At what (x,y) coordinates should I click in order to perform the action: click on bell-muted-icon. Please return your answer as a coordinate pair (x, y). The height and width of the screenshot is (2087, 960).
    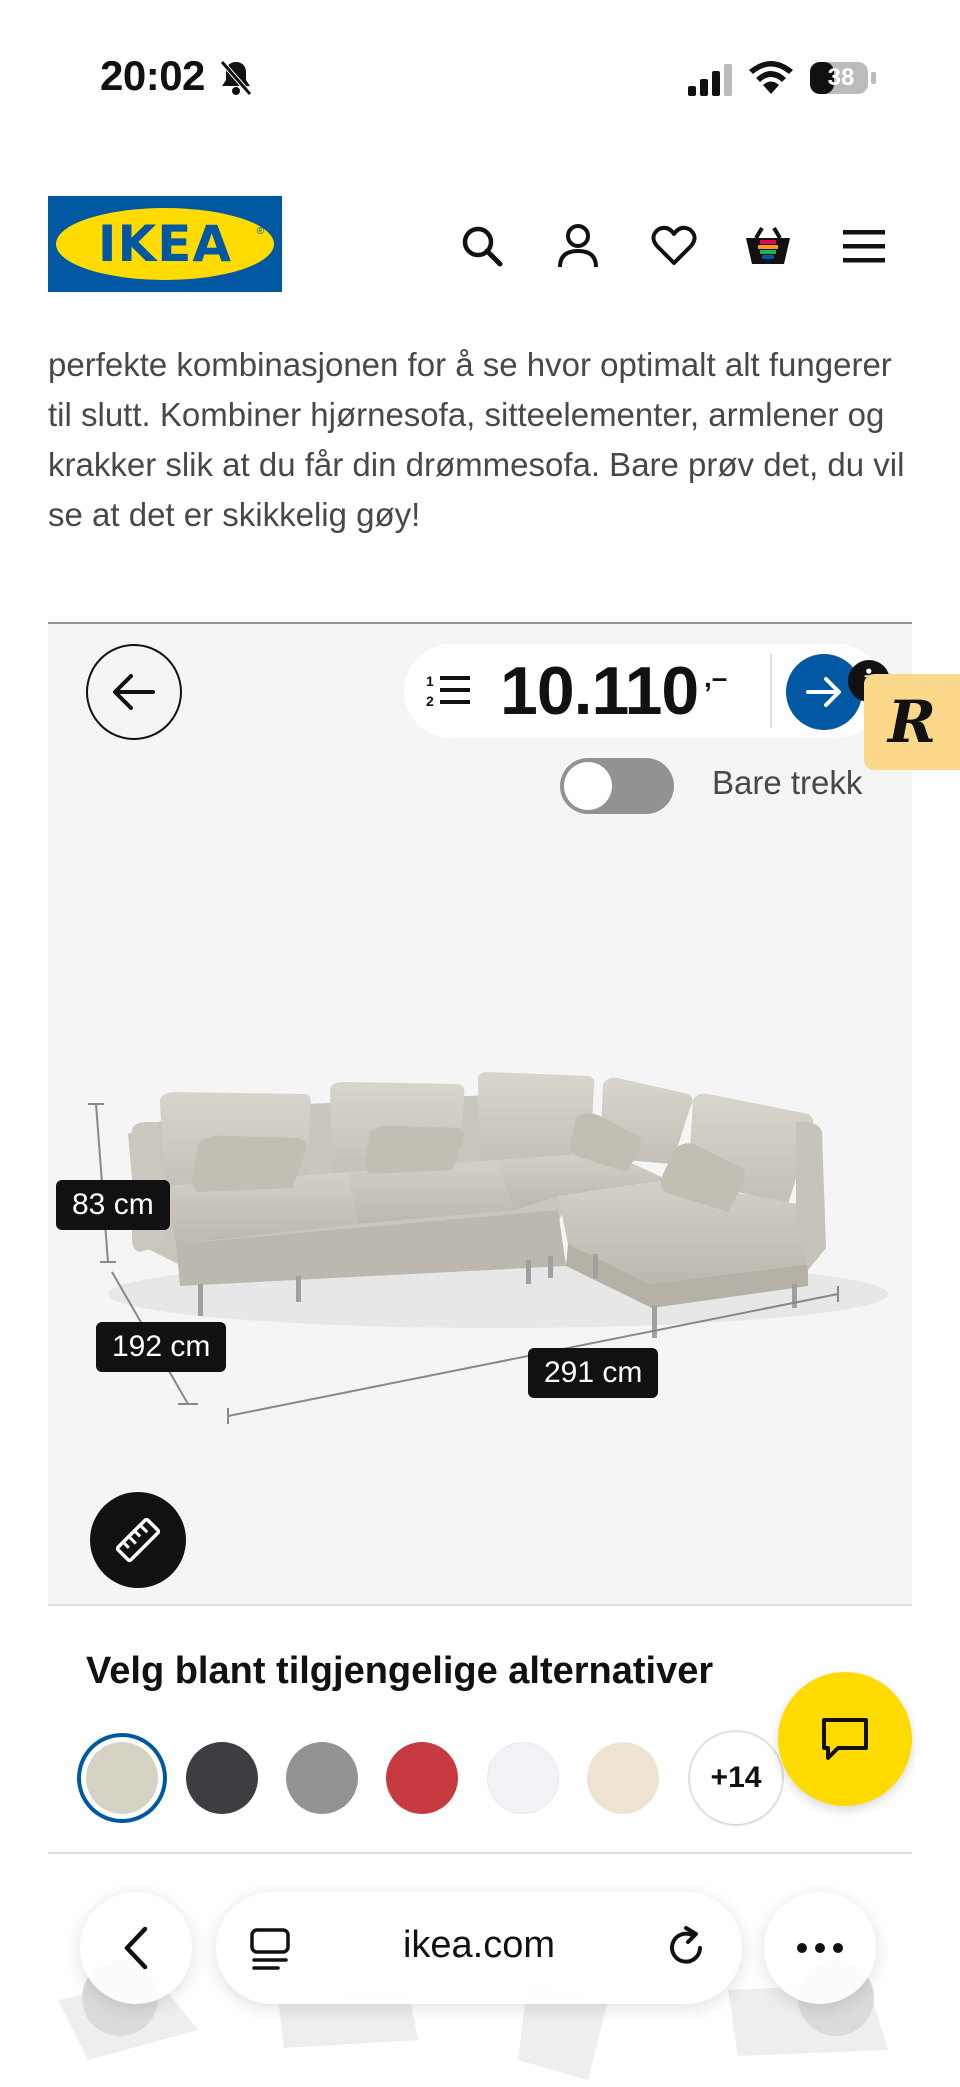
    Looking at the image, I should click on (236, 78).